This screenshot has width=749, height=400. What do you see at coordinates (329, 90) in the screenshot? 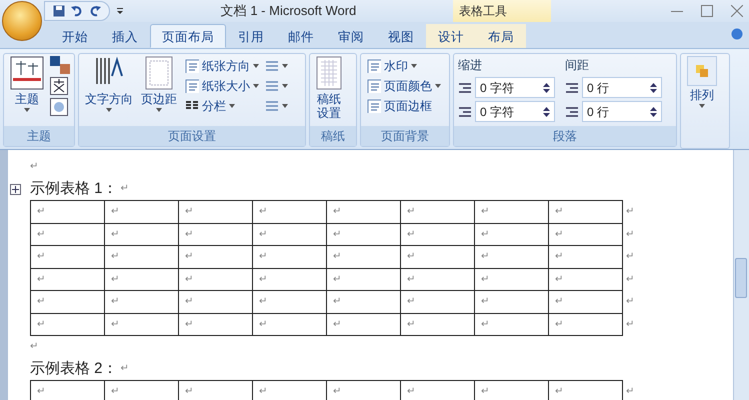
I see `manuscript-settings-button: 稿纸设置` at bounding box center [329, 90].